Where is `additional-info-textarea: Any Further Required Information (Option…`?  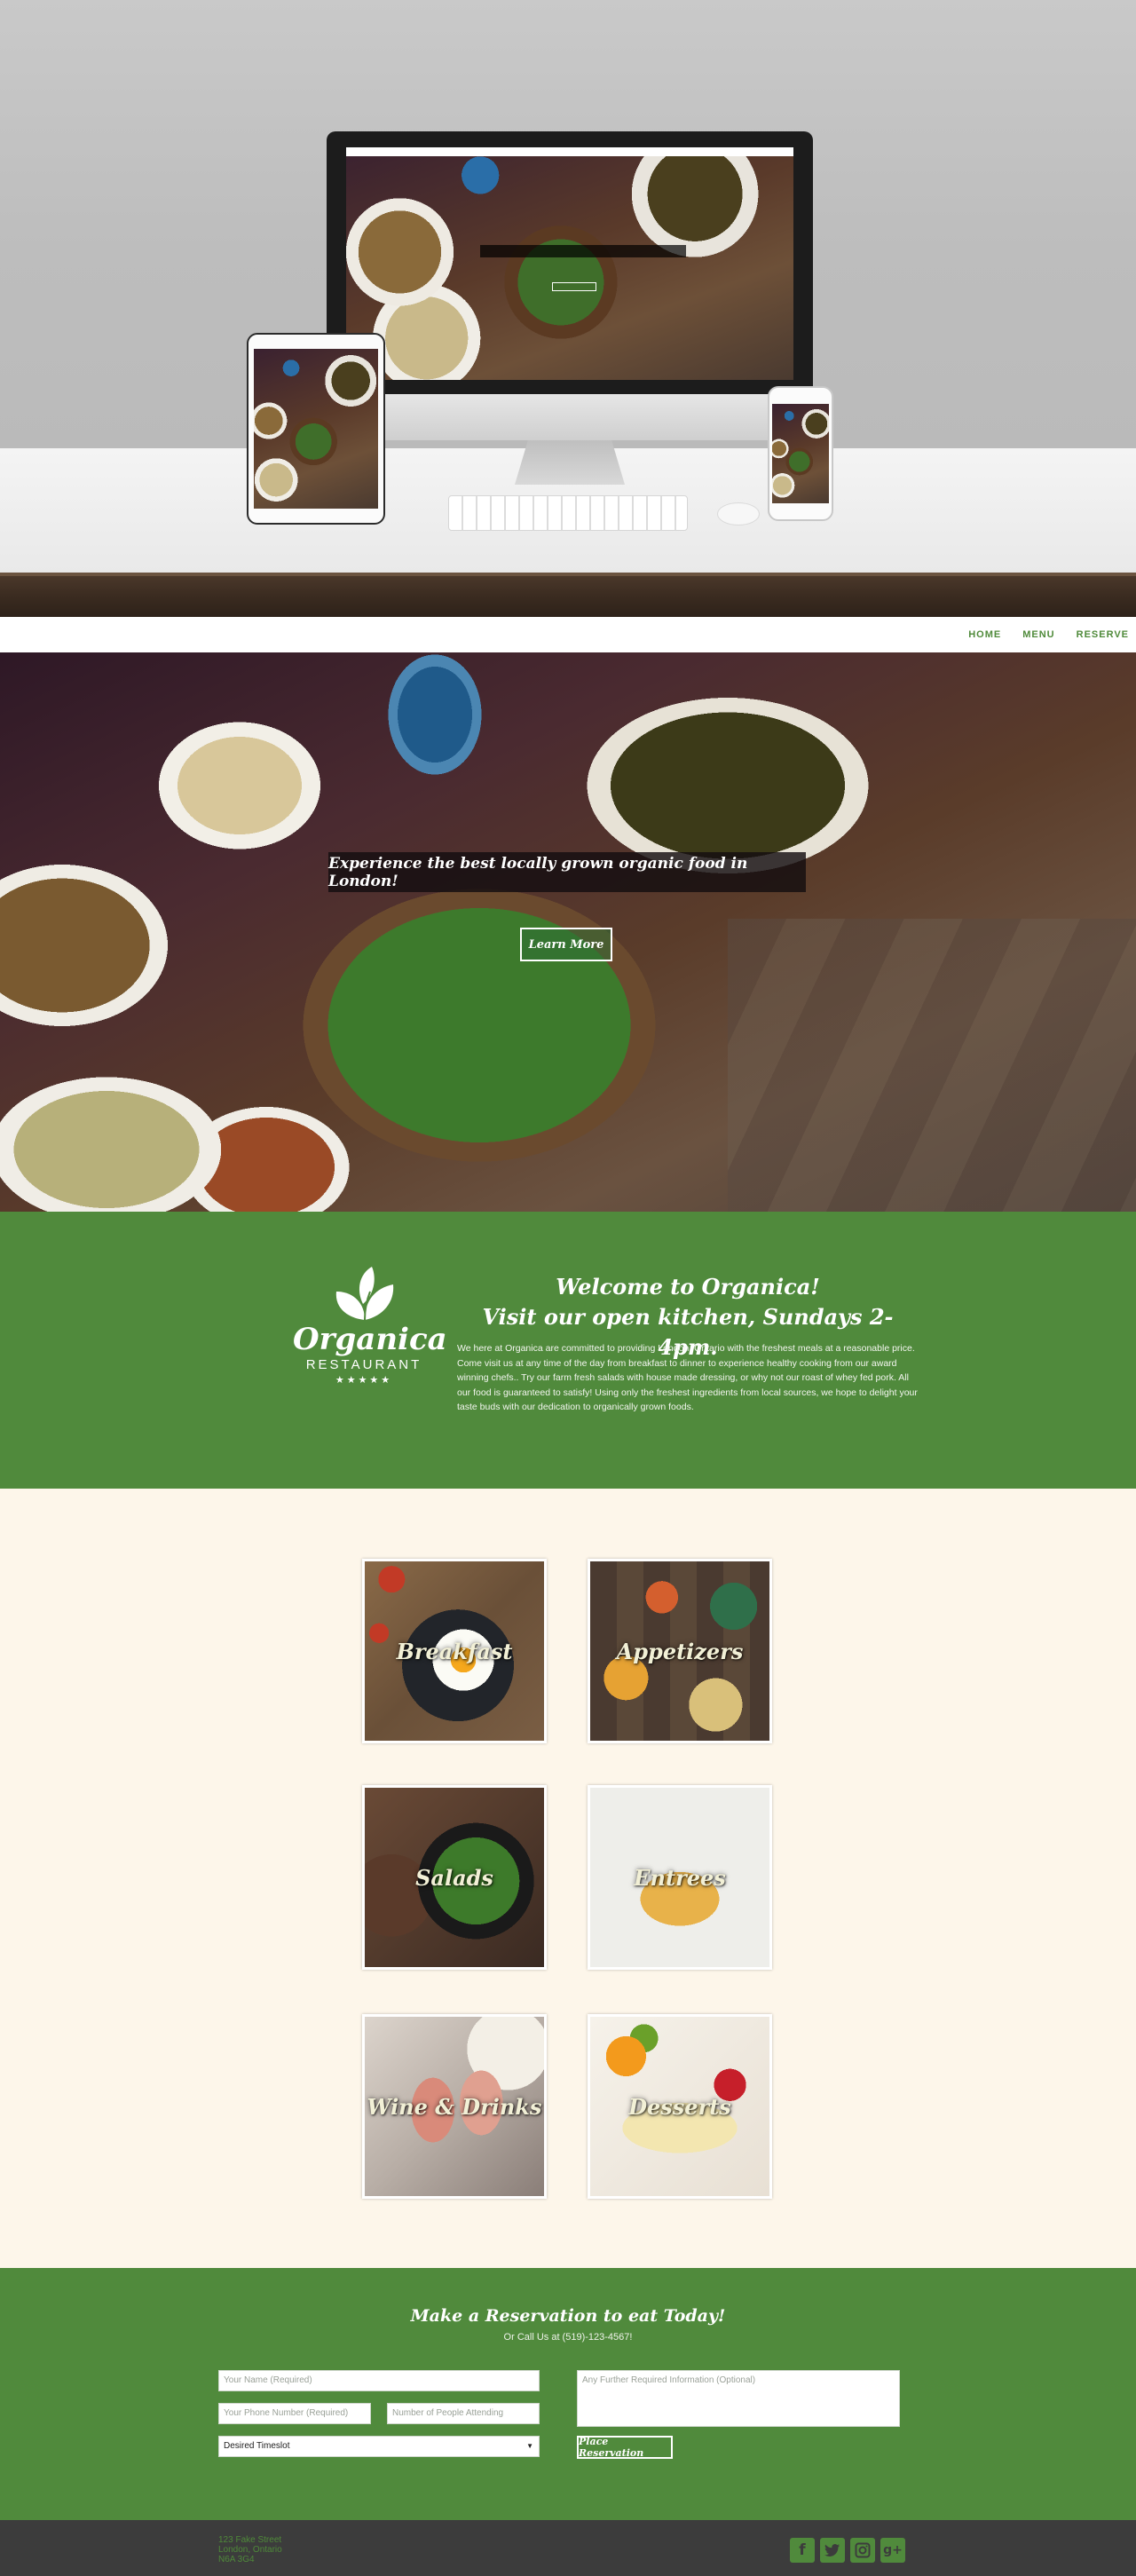
additional-info-textarea: Any Further Required Information (Option… is located at coordinates (738, 2398).